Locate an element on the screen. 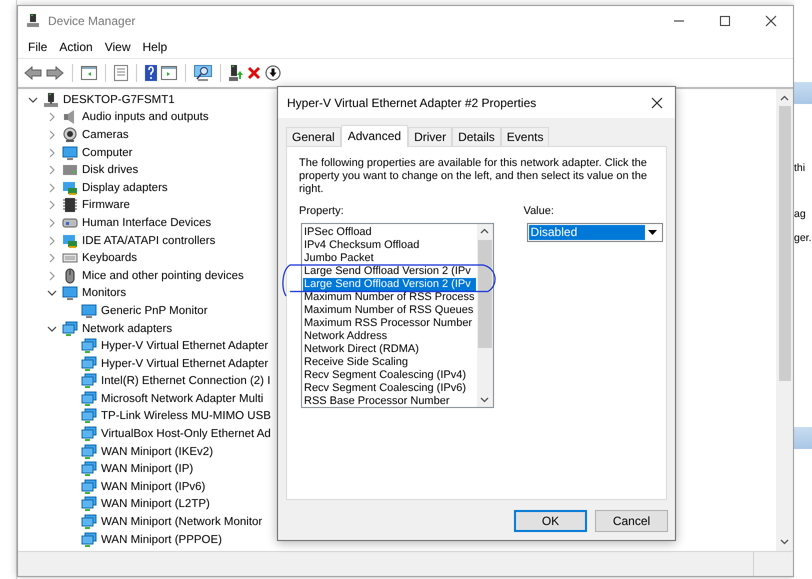  tree-item: VirtualBox Host-Only Ethernet Ad is located at coordinates (186, 434).